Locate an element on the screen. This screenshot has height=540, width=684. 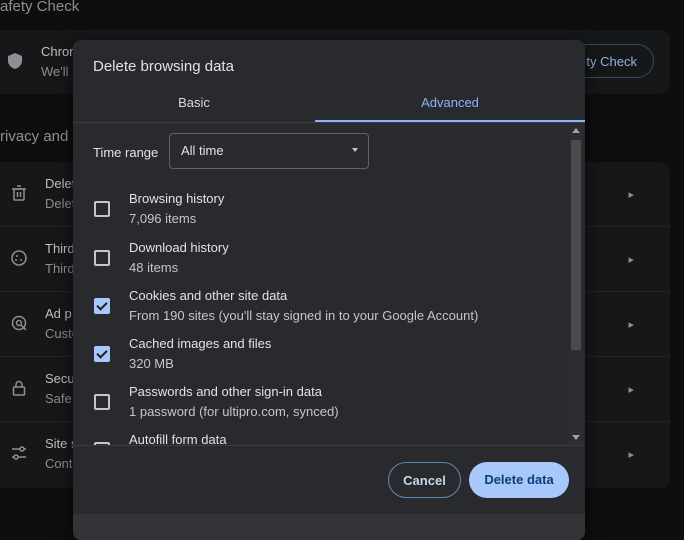
item-subtitle: 7,096 items is located at coordinates (163, 218).